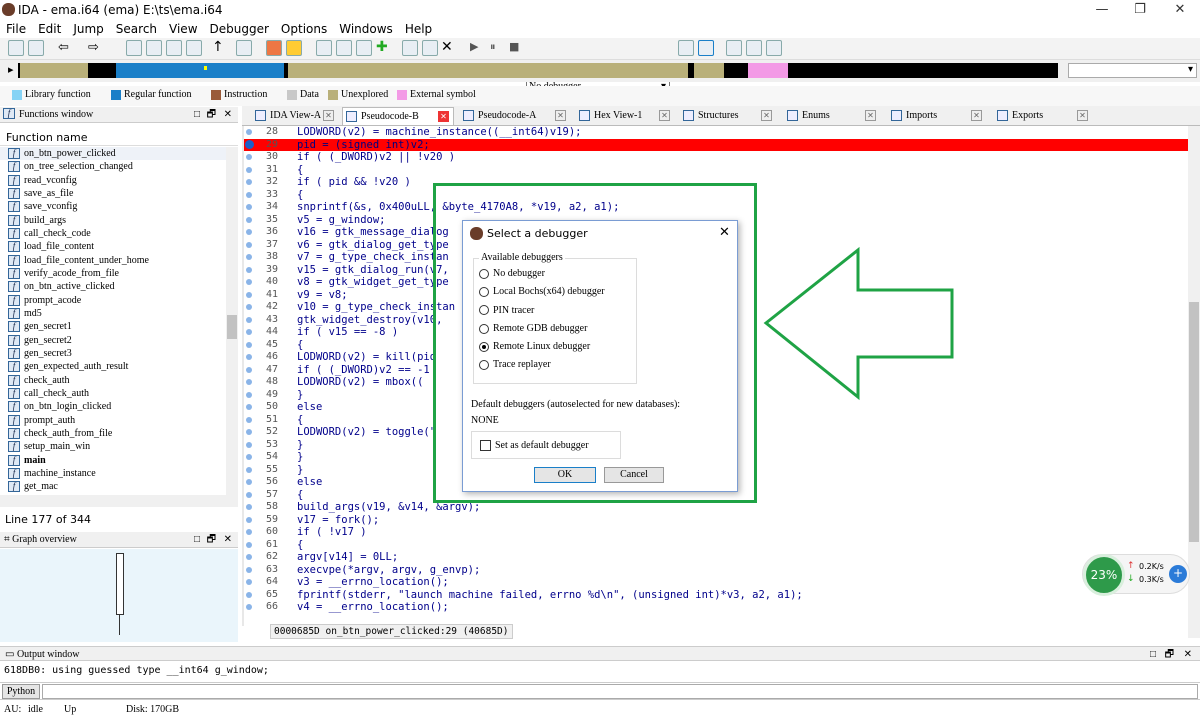 The height and width of the screenshot is (716, 1200). Describe the element at coordinates (493, 47) in the screenshot. I see `pause-icon: ⏸` at that location.